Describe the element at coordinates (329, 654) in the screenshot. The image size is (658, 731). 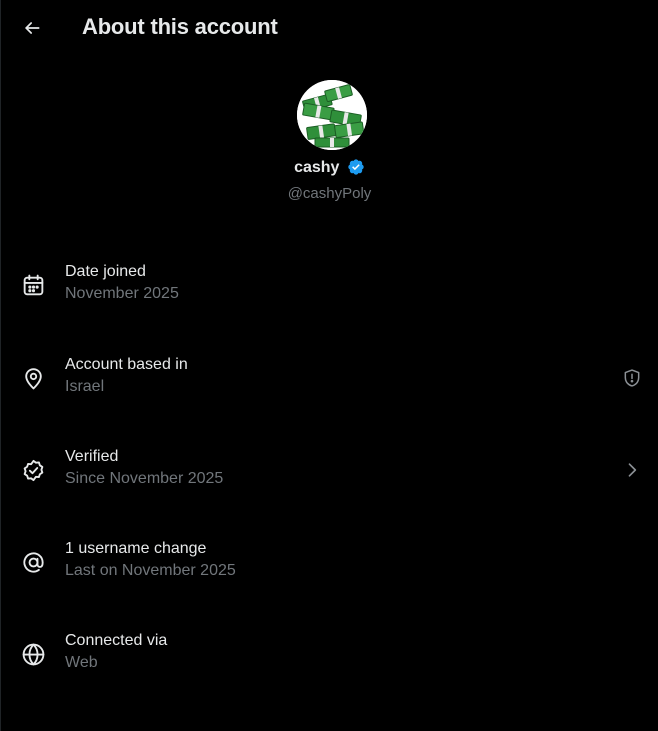
I see `row-connected-via: Connected via Web` at that location.